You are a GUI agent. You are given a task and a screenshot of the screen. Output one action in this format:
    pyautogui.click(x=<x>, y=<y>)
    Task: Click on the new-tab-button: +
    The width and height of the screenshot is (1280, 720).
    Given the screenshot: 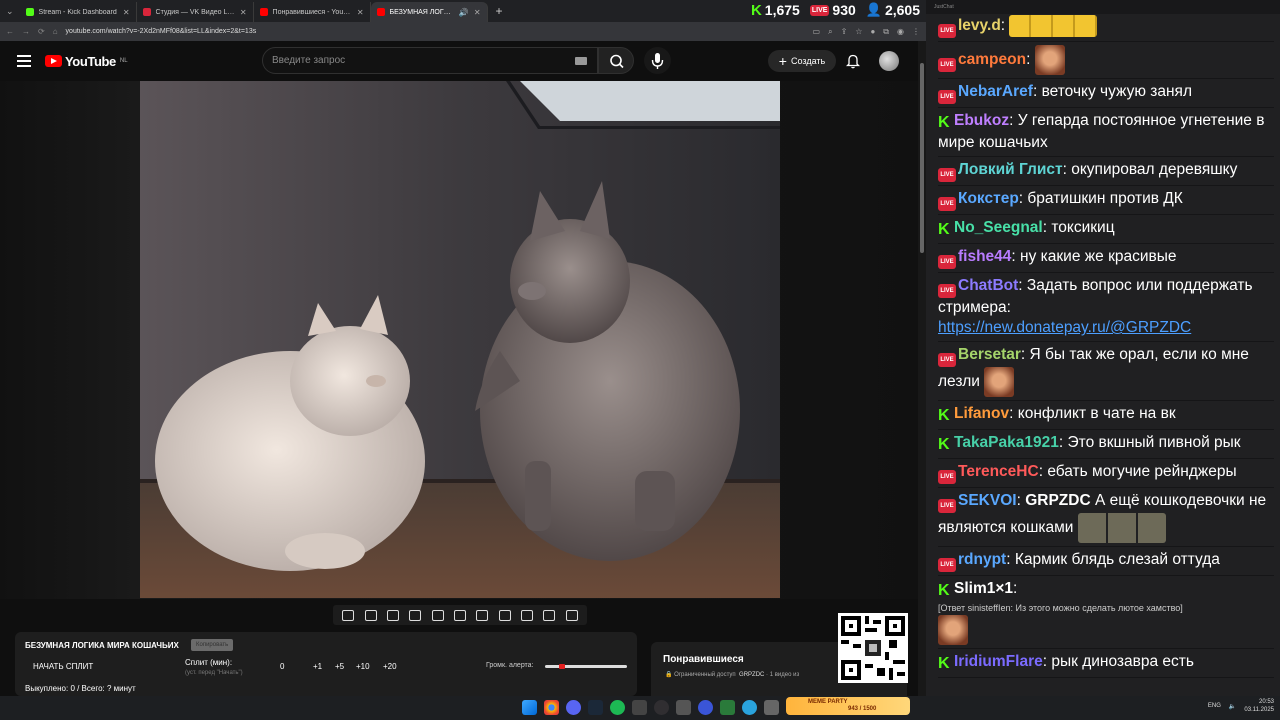 What is the action you would take?
    pyautogui.click(x=499, y=11)
    